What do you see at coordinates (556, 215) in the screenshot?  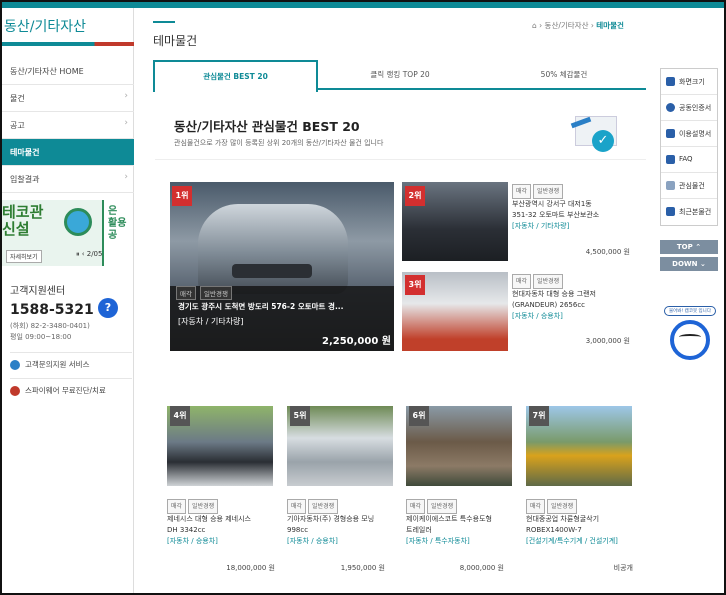 I see `item-title-2: 351-32 오토마트 부산보관소` at bounding box center [556, 215].